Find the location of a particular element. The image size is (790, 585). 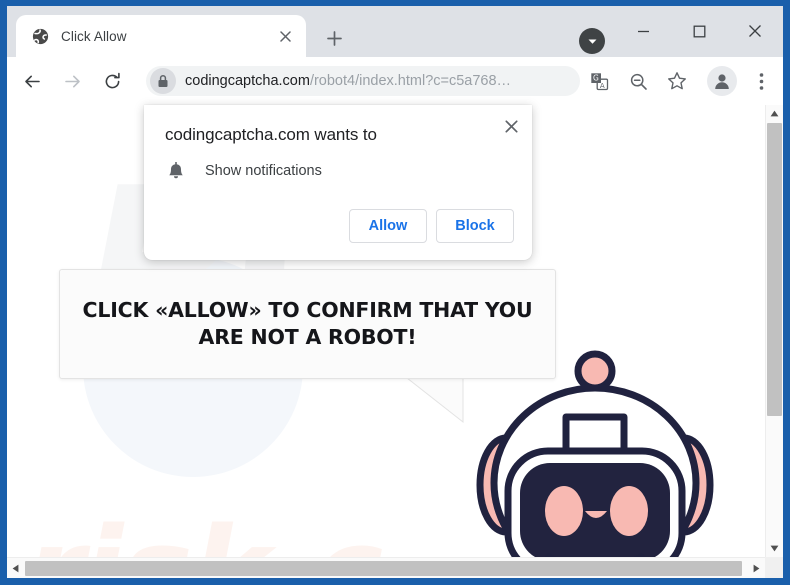

scroll-up-icon is located at coordinates (774, 113).